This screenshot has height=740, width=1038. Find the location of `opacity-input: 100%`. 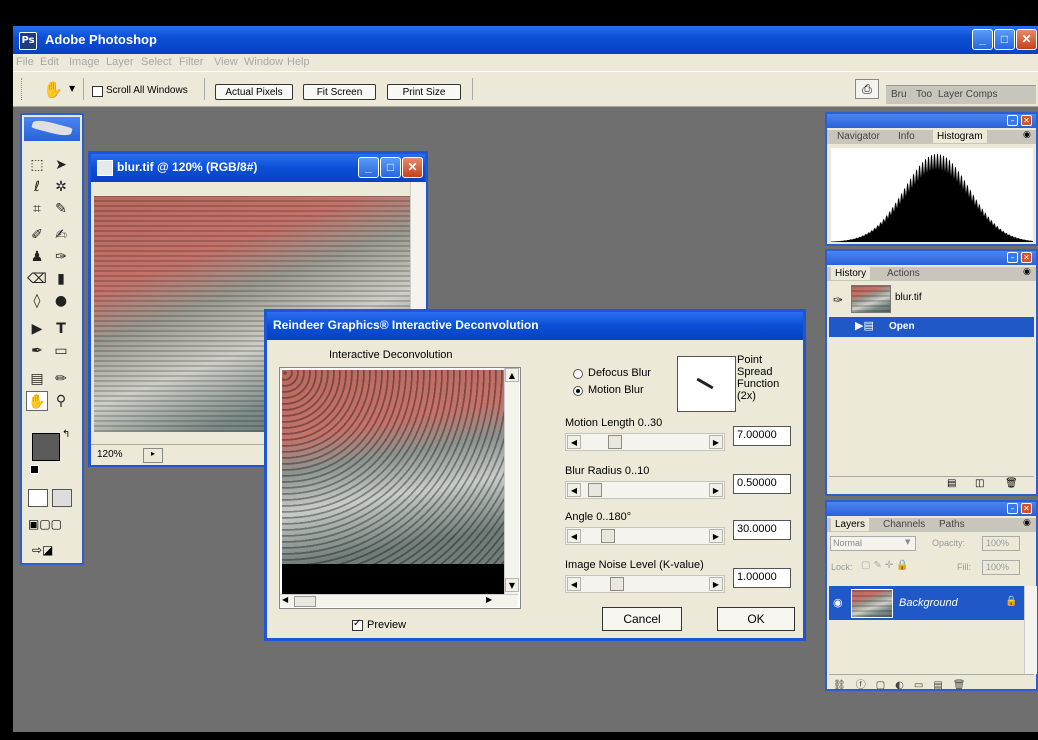

opacity-input: 100% is located at coordinates (1001, 543).